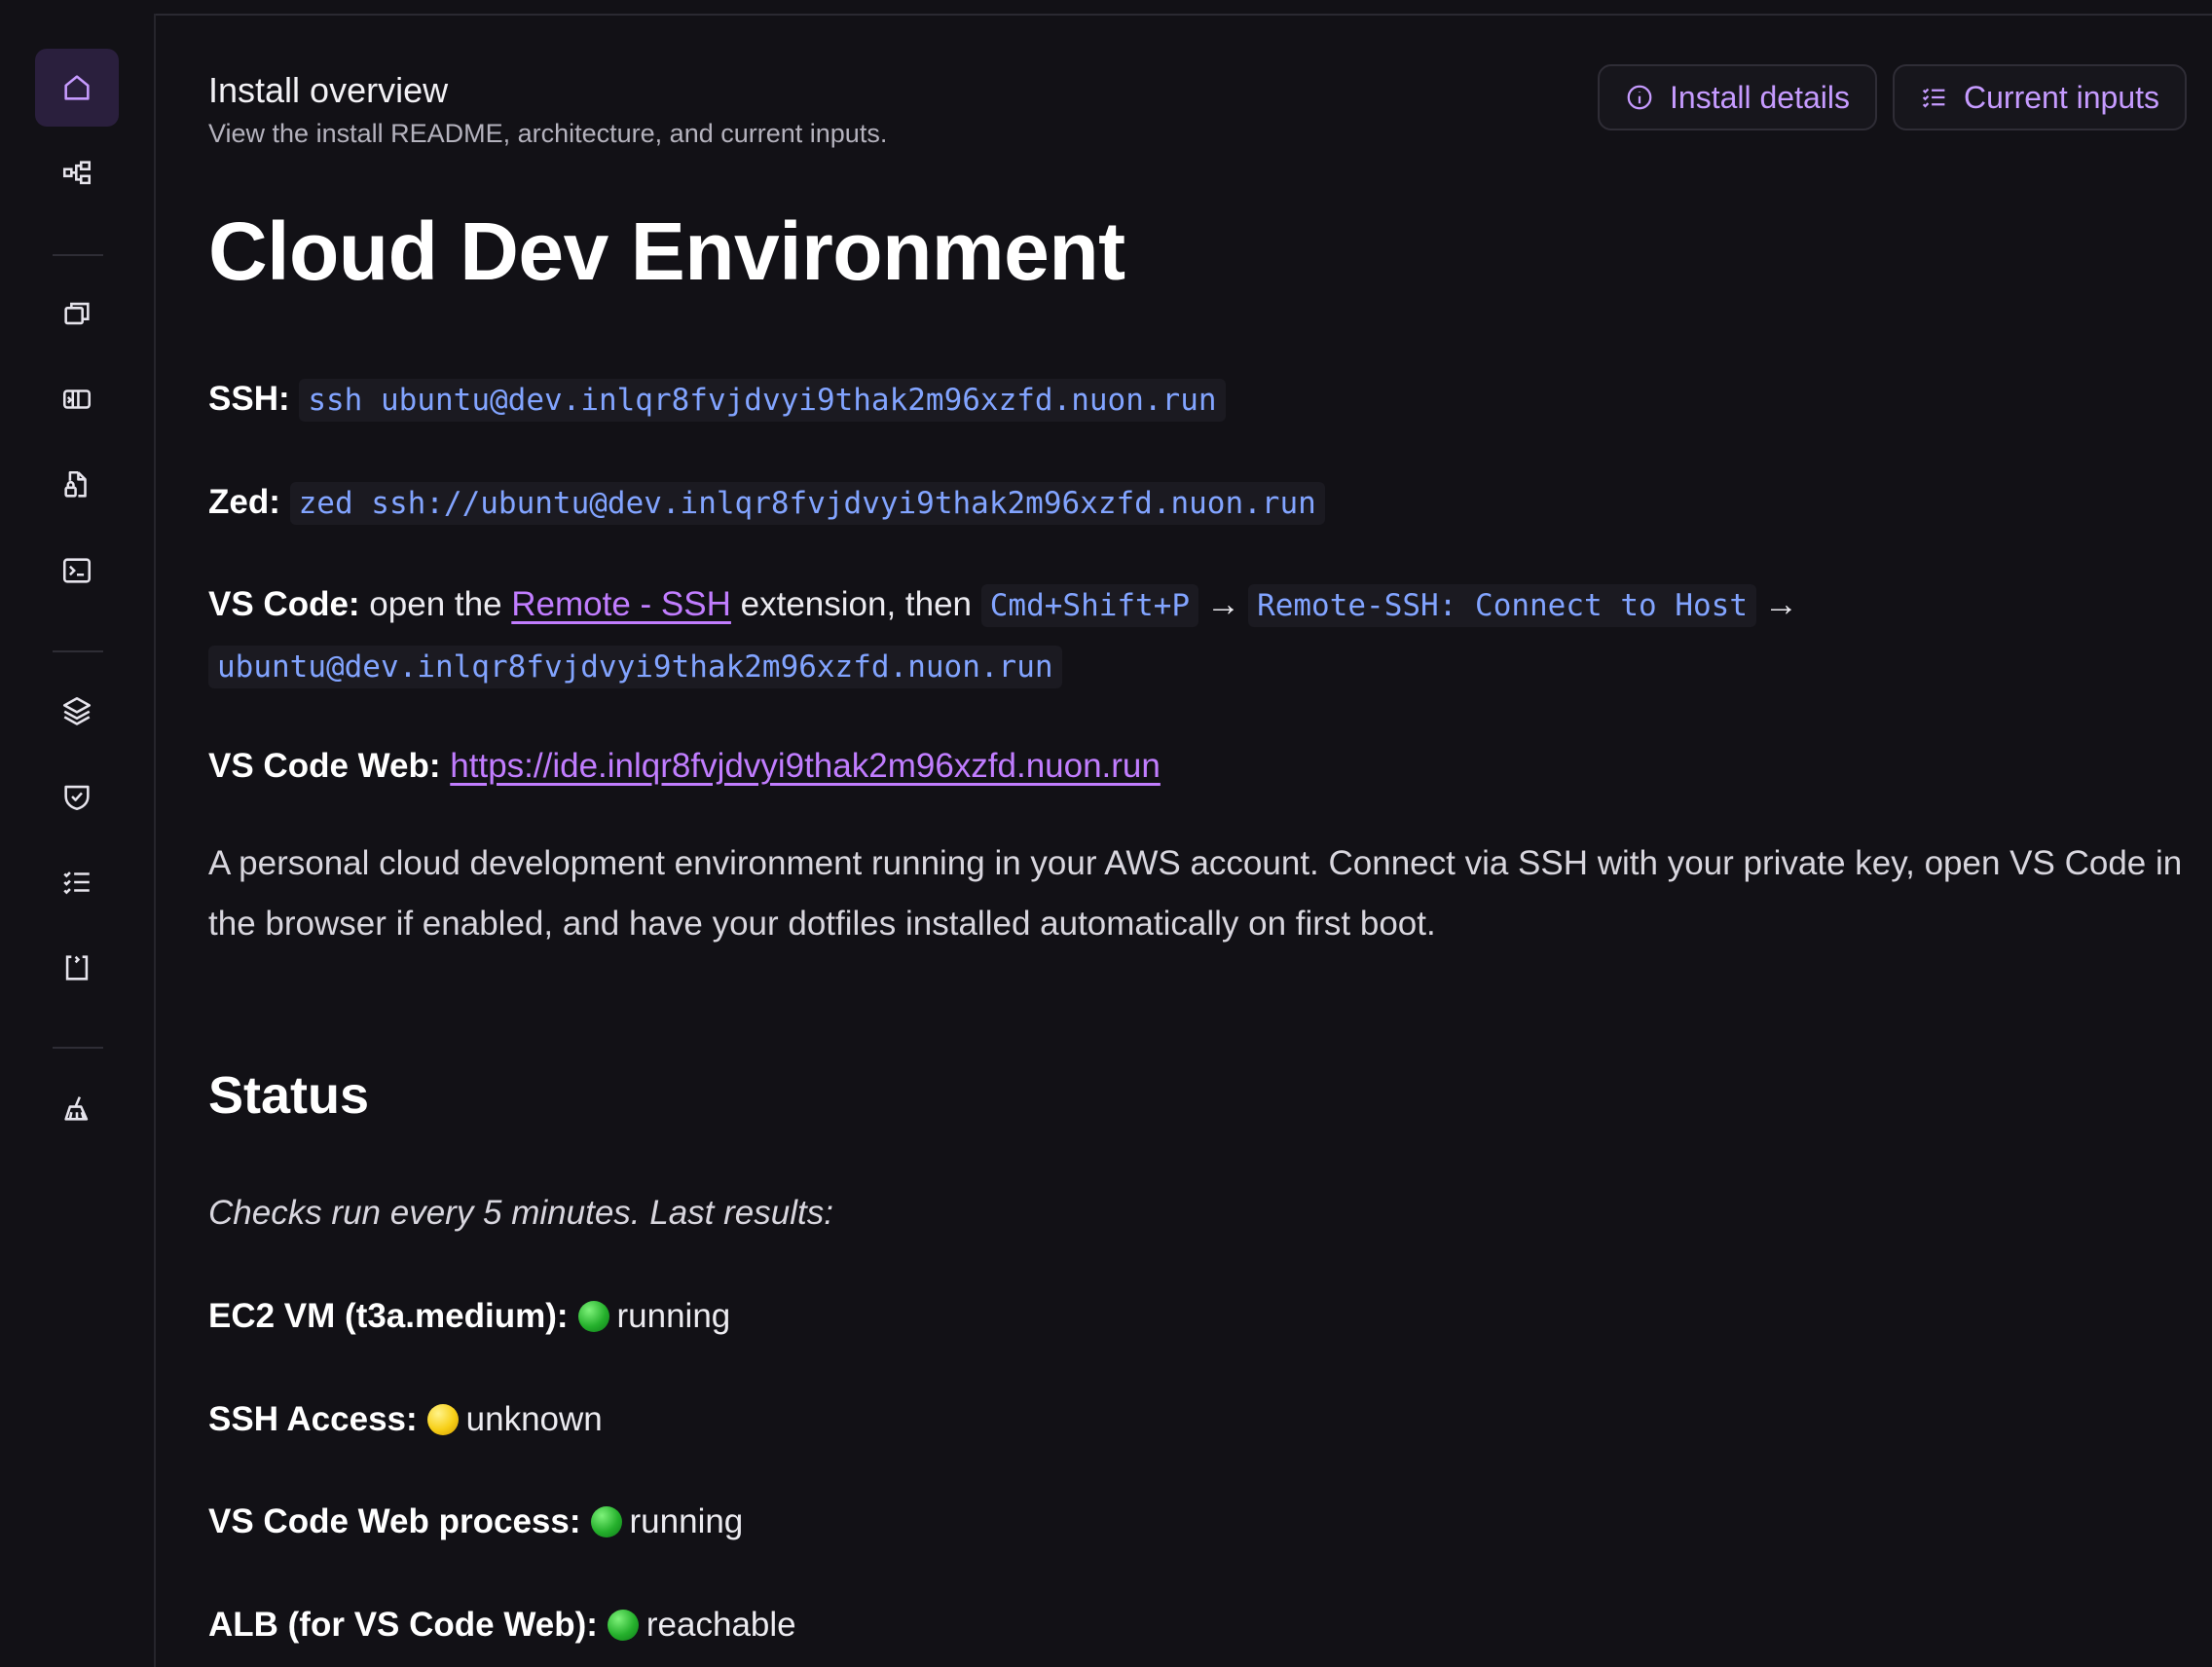 The image size is (2212, 1667). I want to click on status-heading: Status, so click(289, 1096).